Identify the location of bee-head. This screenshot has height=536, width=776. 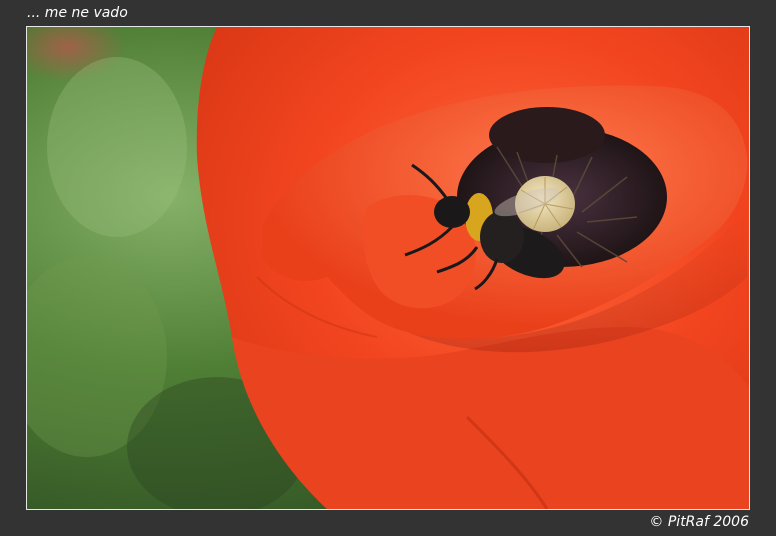
(452, 212).